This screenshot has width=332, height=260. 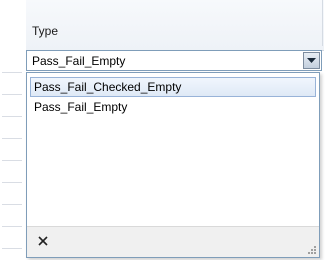 What do you see at coordinates (328, 130) in the screenshot?
I see `grid-right-edge` at bounding box center [328, 130].